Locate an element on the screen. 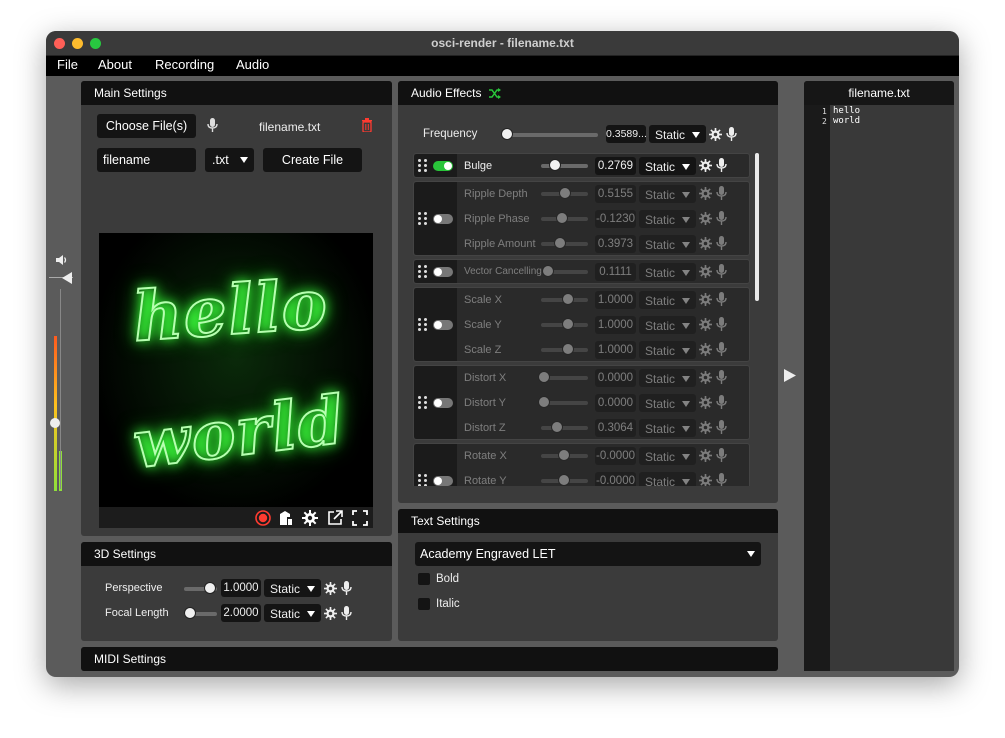  bulge-value: 0.2769 is located at coordinates (615, 166).